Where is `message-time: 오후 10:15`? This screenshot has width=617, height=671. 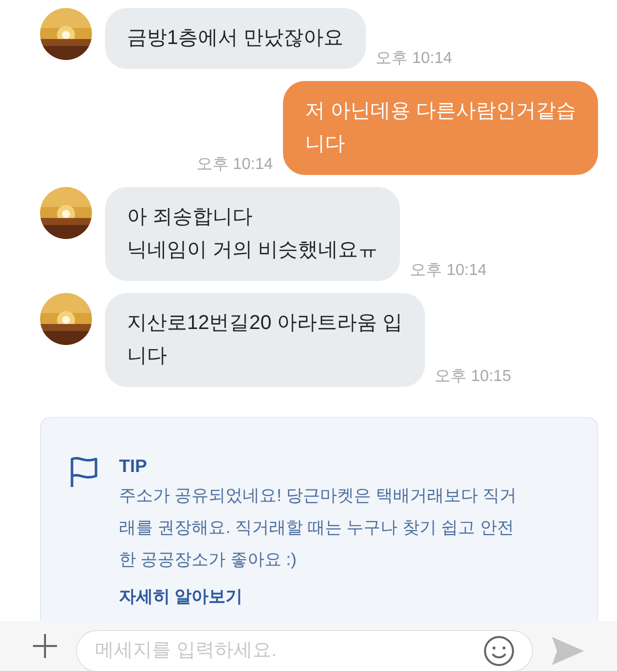 message-time: 오후 10:15 is located at coordinates (473, 377).